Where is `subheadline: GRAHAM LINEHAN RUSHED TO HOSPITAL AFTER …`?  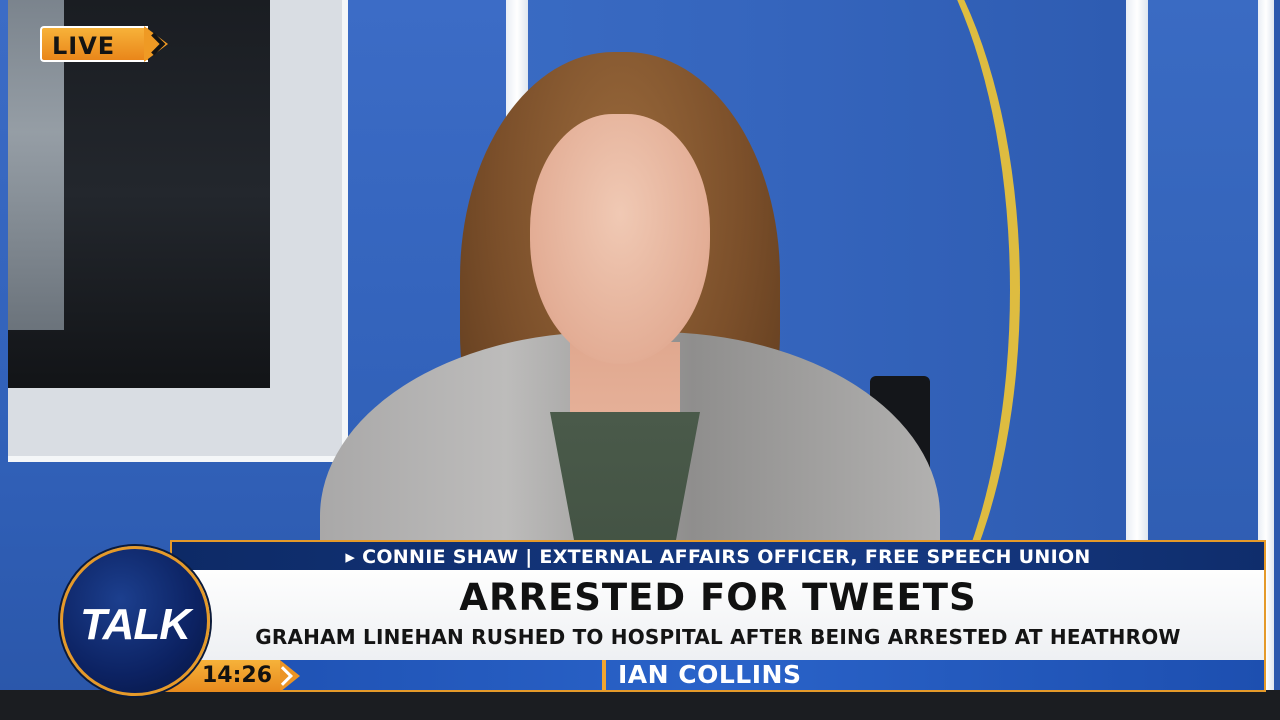
subheadline: GRAHAM LINEHAN RUSHED TO HOSPITAL AFTER … is located at coordinates (718, 637).